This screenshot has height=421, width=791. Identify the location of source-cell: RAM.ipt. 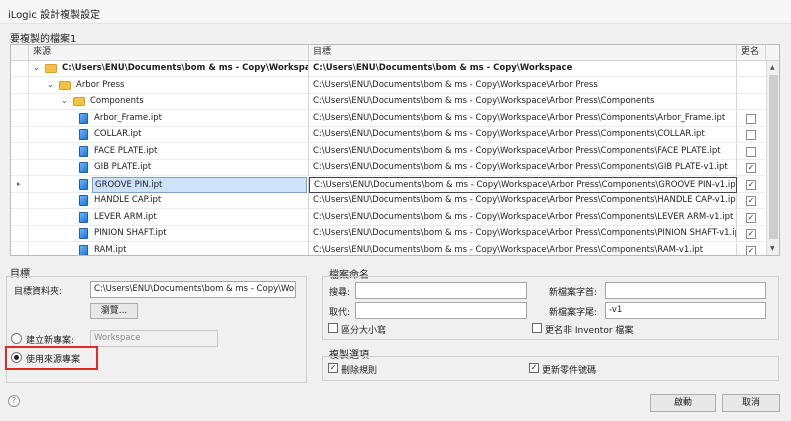
(169, 248).